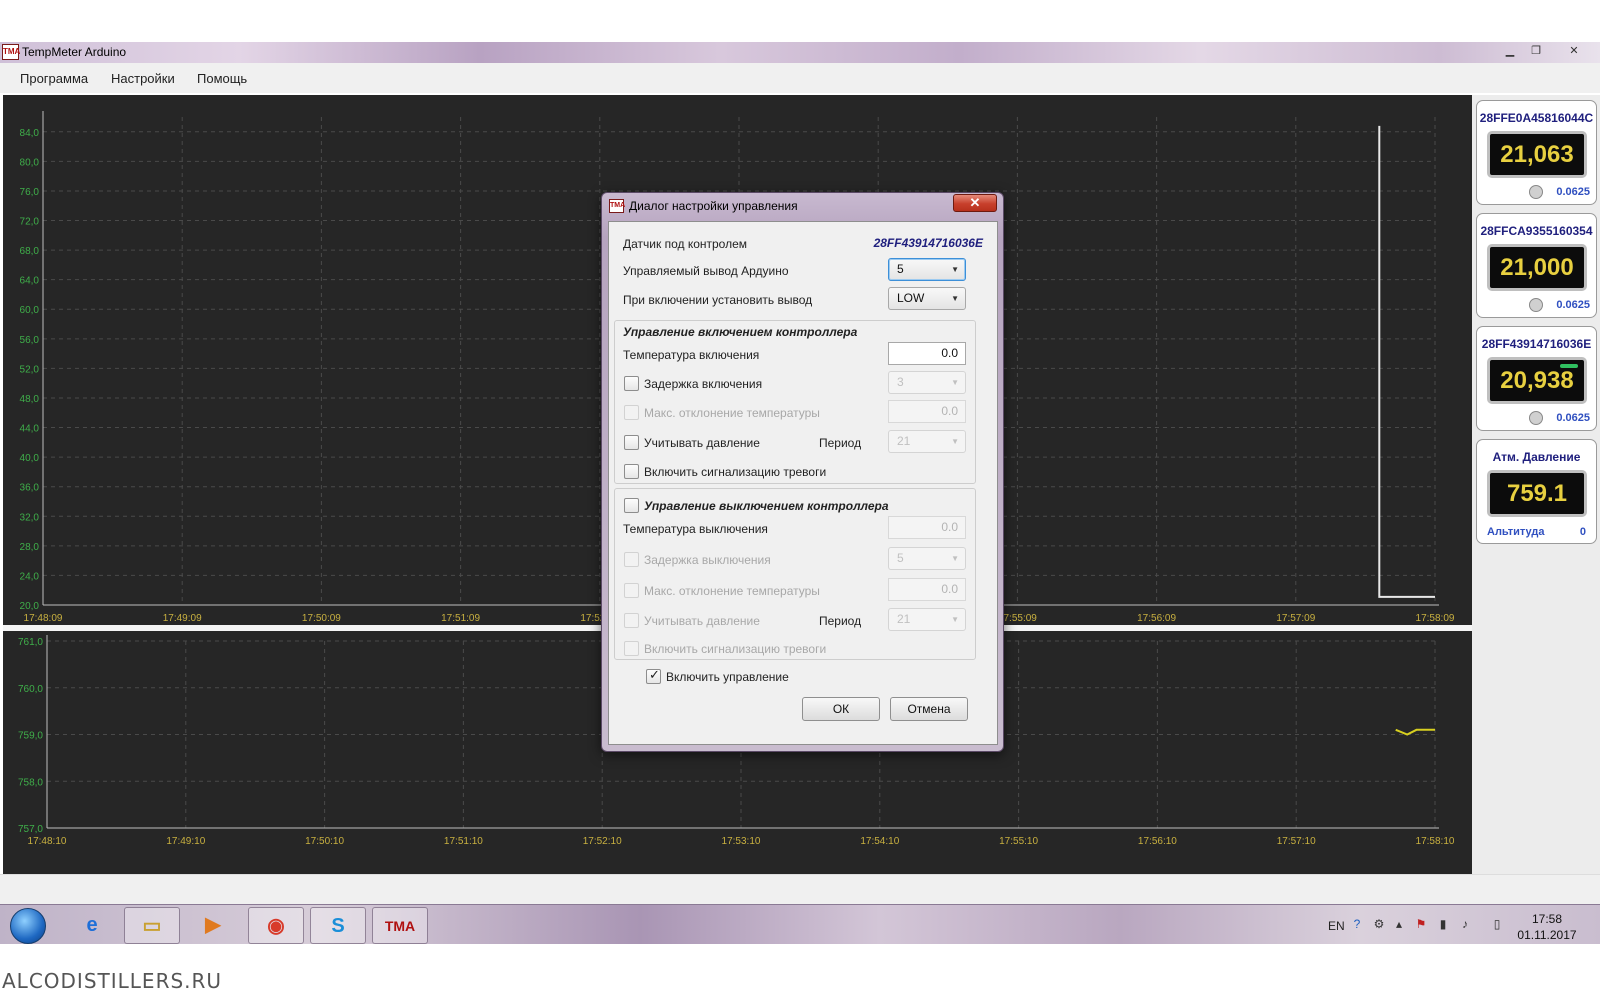  I want to click on dialog-app-icon: TMA, so click(617, 206).